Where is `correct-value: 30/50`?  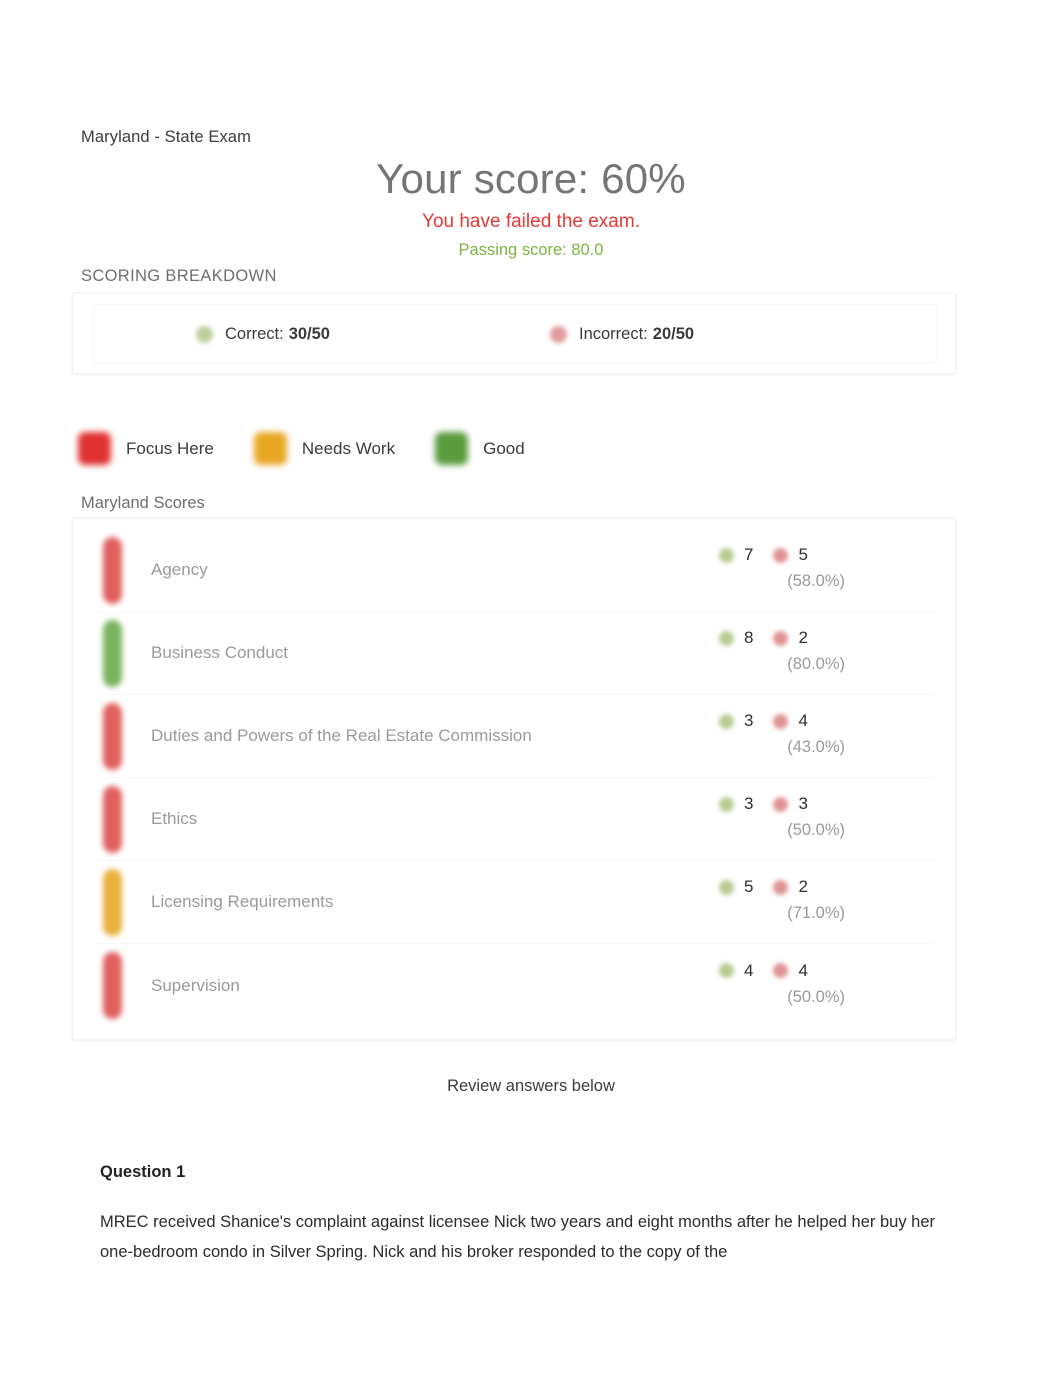
correct-value: 30/50 is located at coordinates (309, 333).